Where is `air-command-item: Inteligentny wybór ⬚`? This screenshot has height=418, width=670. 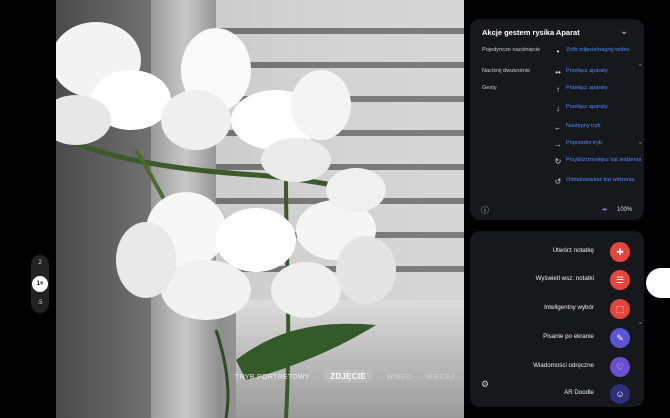
air-command-item: Inteligentny wybór ⬚ is located at coordinates (557, 309).